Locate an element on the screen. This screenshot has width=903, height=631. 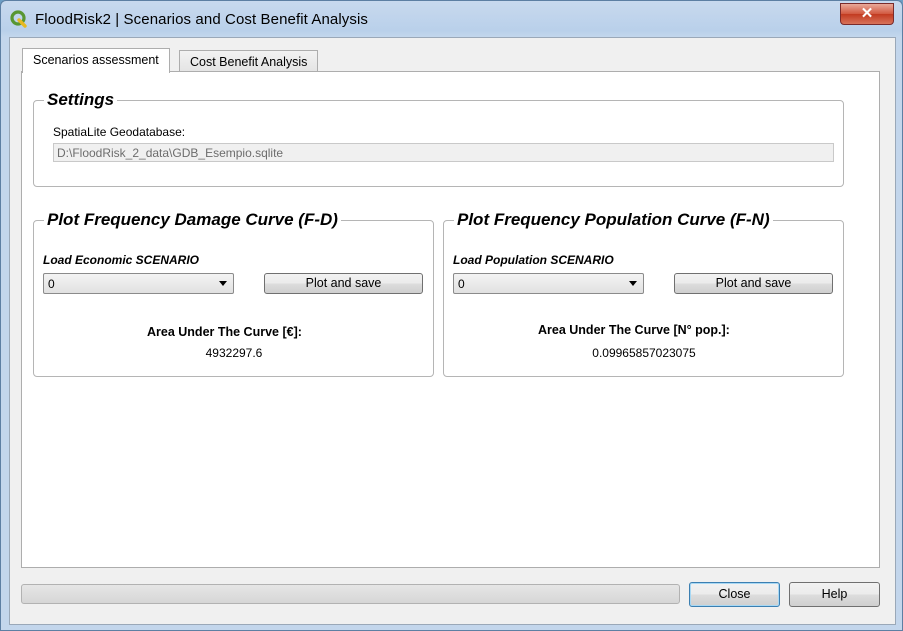
help-button: Help is located at coordinates (834, 594).